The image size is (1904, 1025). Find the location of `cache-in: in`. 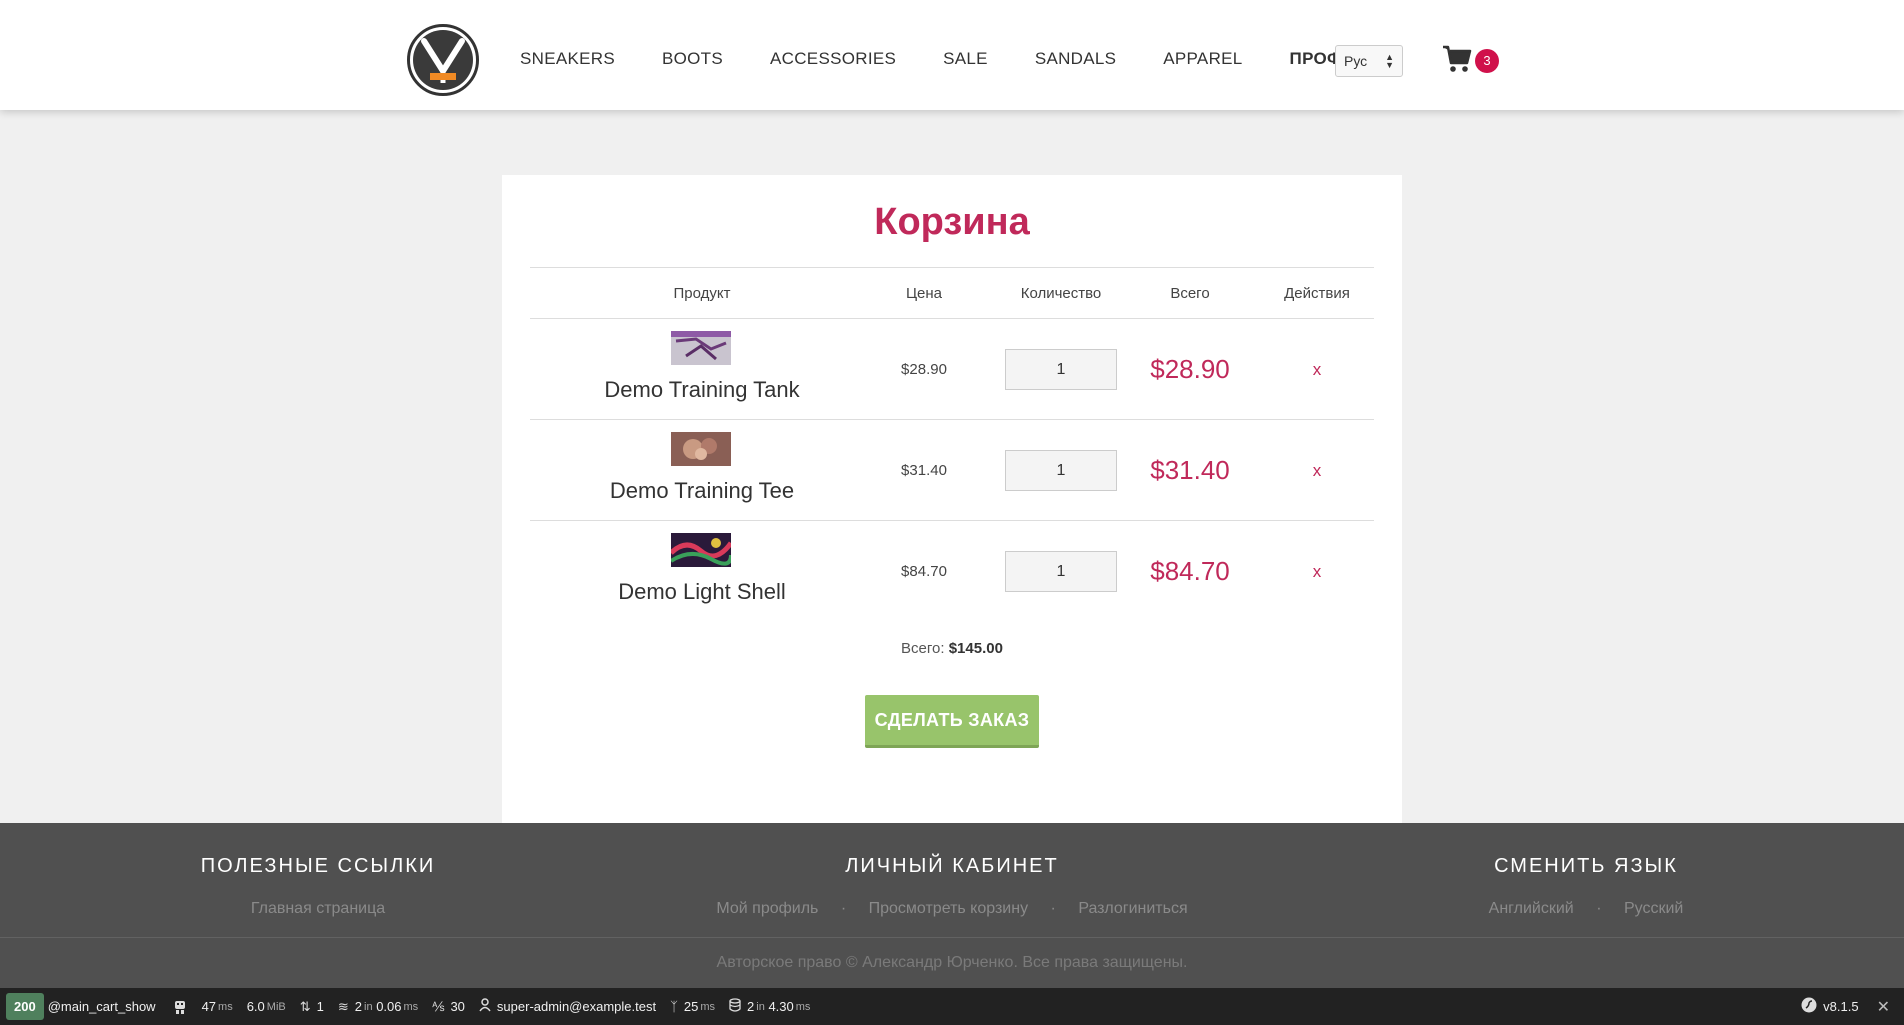

cache-in: in is located at coordinates (368, 1006).